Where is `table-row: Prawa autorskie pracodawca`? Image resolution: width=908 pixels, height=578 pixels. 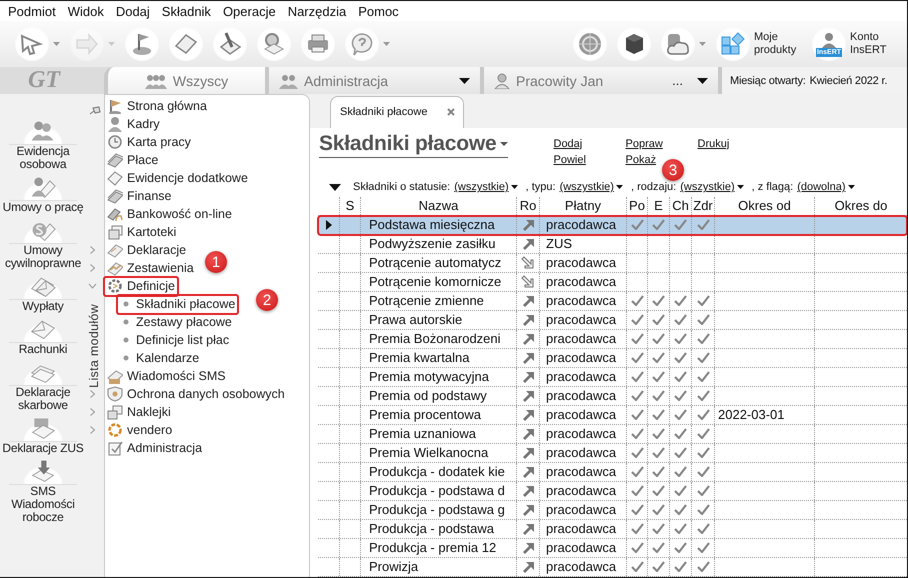 table-row: Prawa autorskie pracodawca is located at coordinates (612, 320).